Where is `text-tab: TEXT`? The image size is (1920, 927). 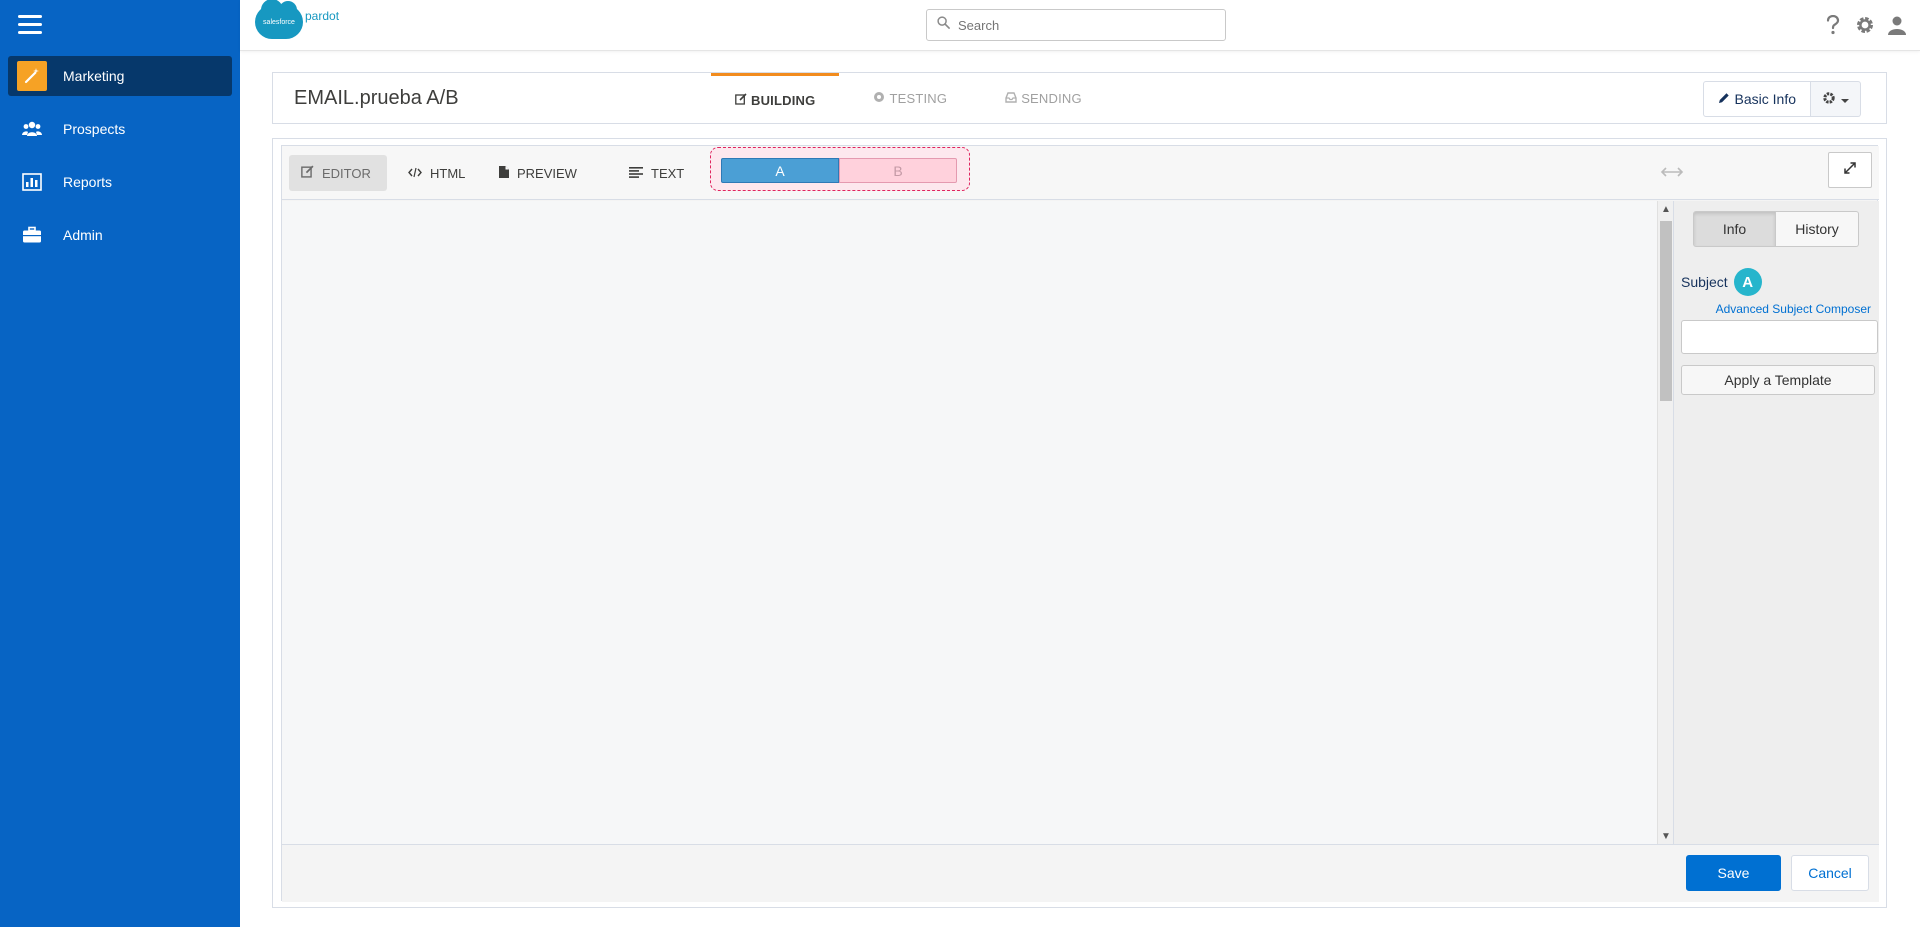
text-tab: TEXT is located at coordinates (656, 173).